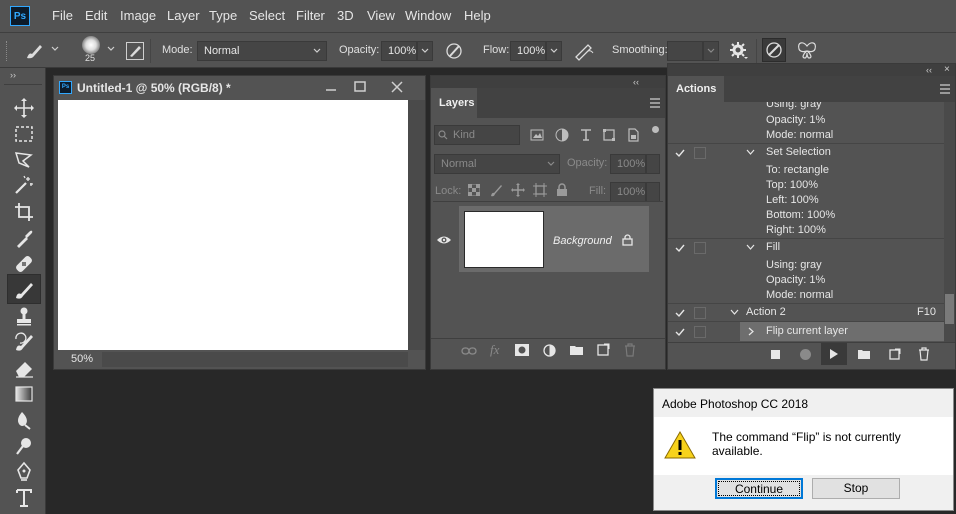 Image resolution: width=956 pixels, height=514 pixels. What do you see at coordinates (223, 16) in the screenshot?
I see `menu-type: Type` at bounding box center [223, 16].